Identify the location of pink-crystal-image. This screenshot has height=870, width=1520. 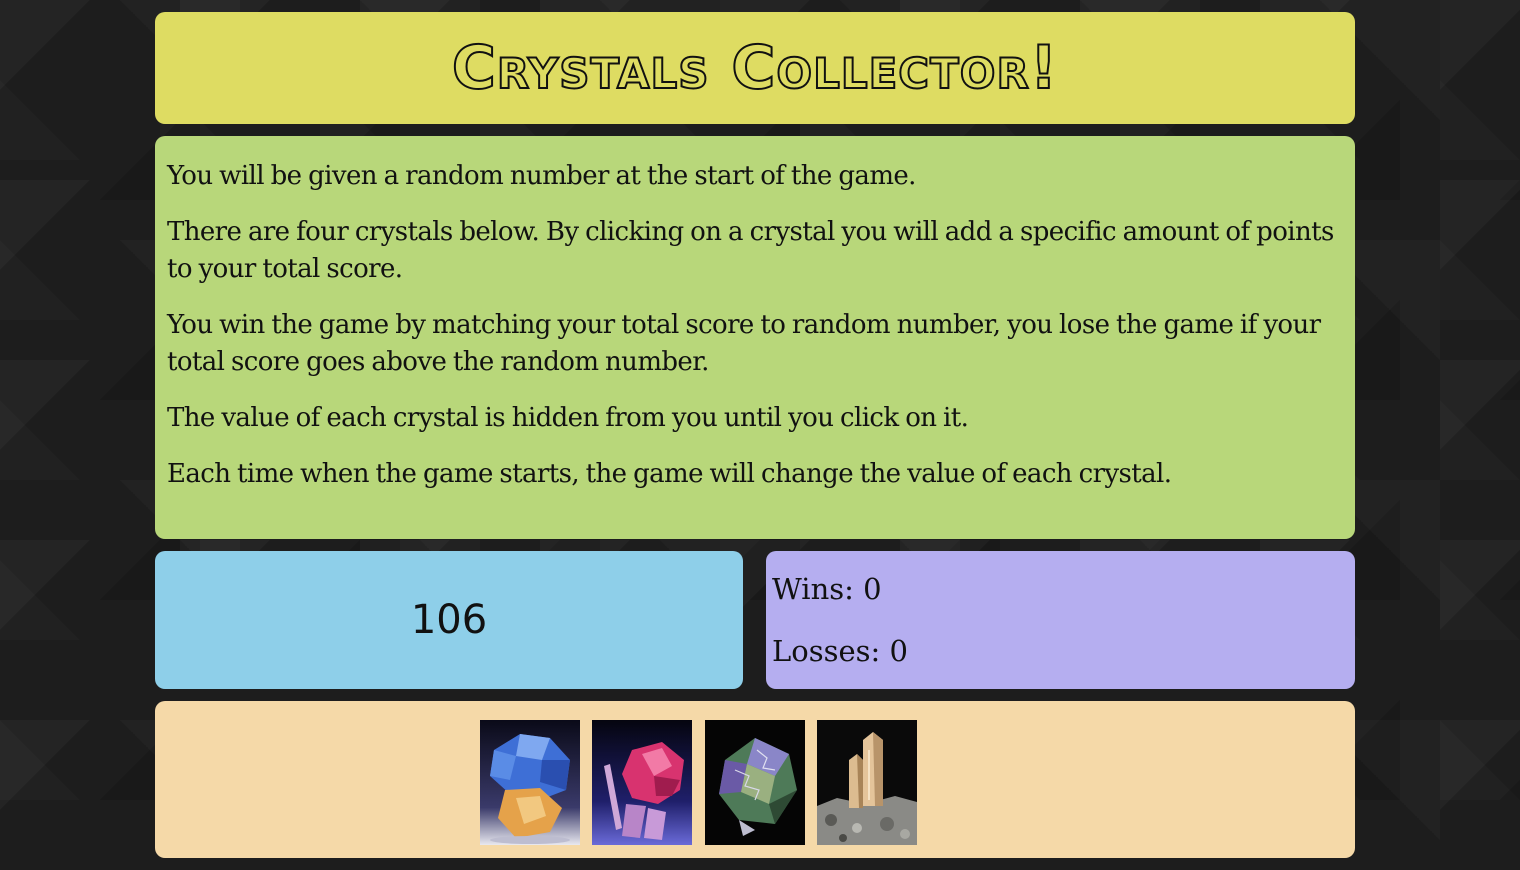
(642, 782).